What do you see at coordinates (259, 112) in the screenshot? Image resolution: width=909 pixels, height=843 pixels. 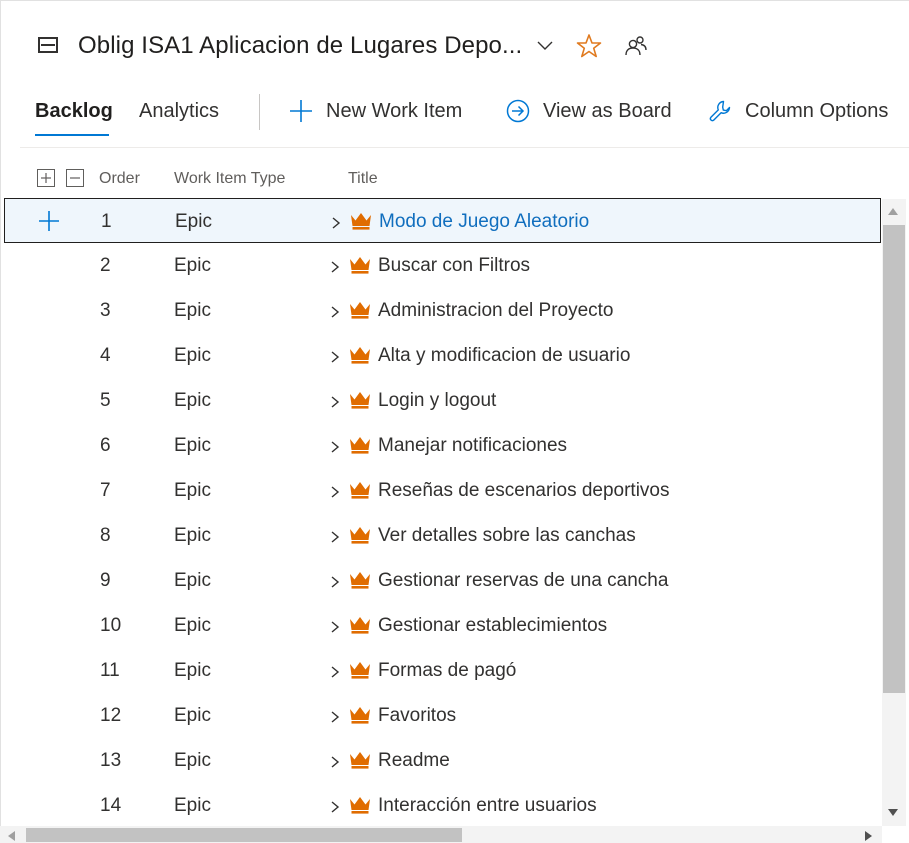 I see `toolbar-divider` at bounding box center [259, 112].